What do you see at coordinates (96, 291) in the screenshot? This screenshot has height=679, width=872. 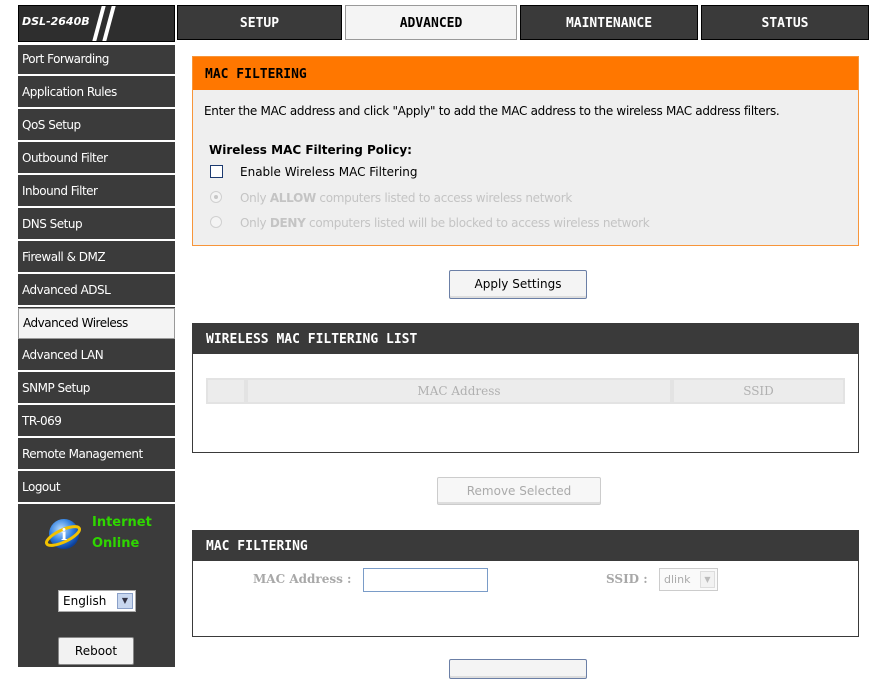 I see `sidebar-item-advanced-adsl: Advanced ADSL` at bounding box center [96, 291].